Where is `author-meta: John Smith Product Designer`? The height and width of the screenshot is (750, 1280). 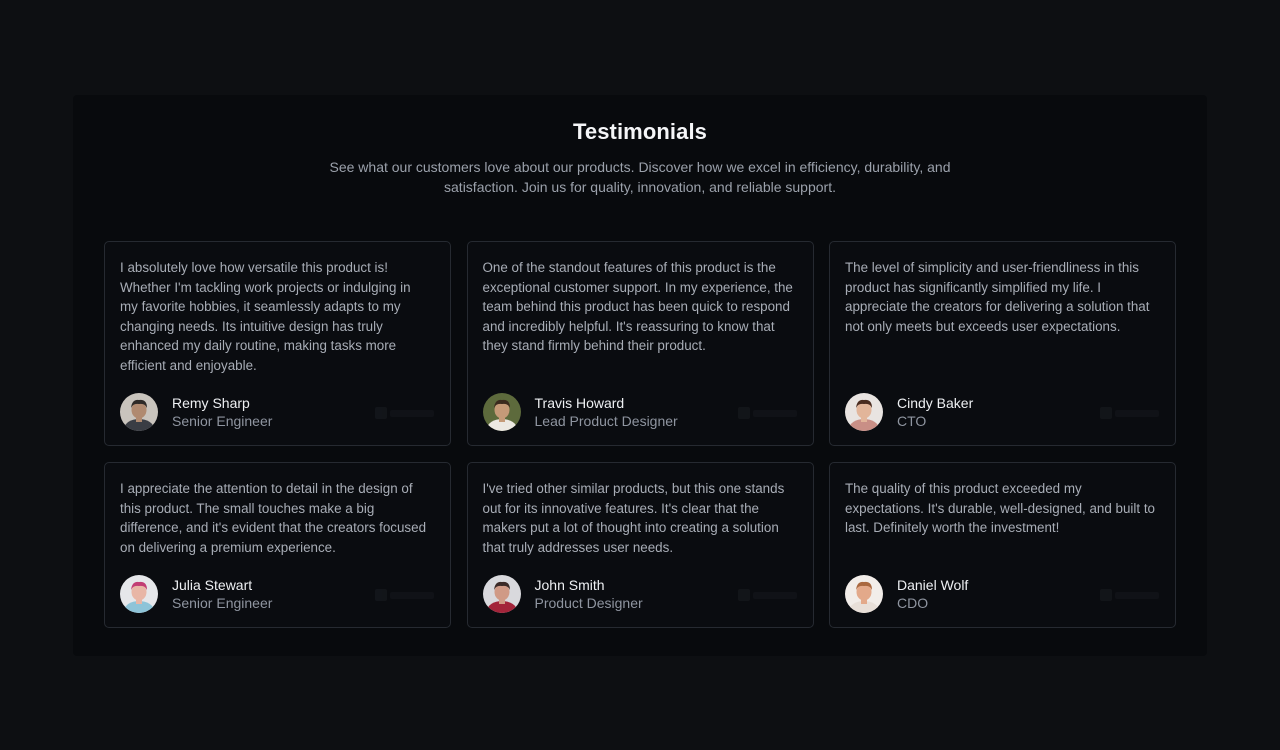
author-meta: John Smith Product Designer is located at coordinates (589, 594).